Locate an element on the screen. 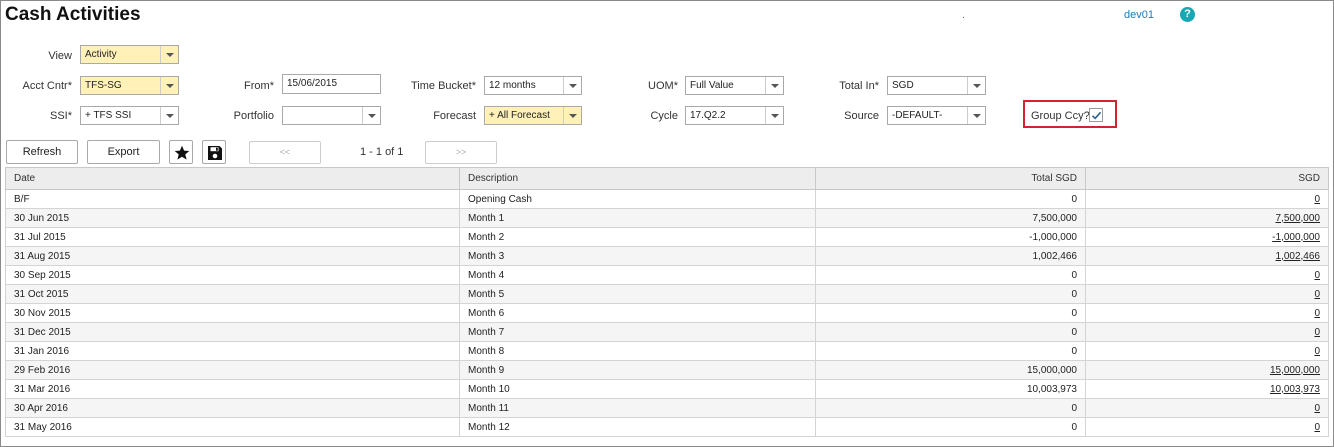 The height and width of the screenshot is (447, 1334). table-row: 30 Sep 2015 Month 400 is located at coordinates (667, 275).